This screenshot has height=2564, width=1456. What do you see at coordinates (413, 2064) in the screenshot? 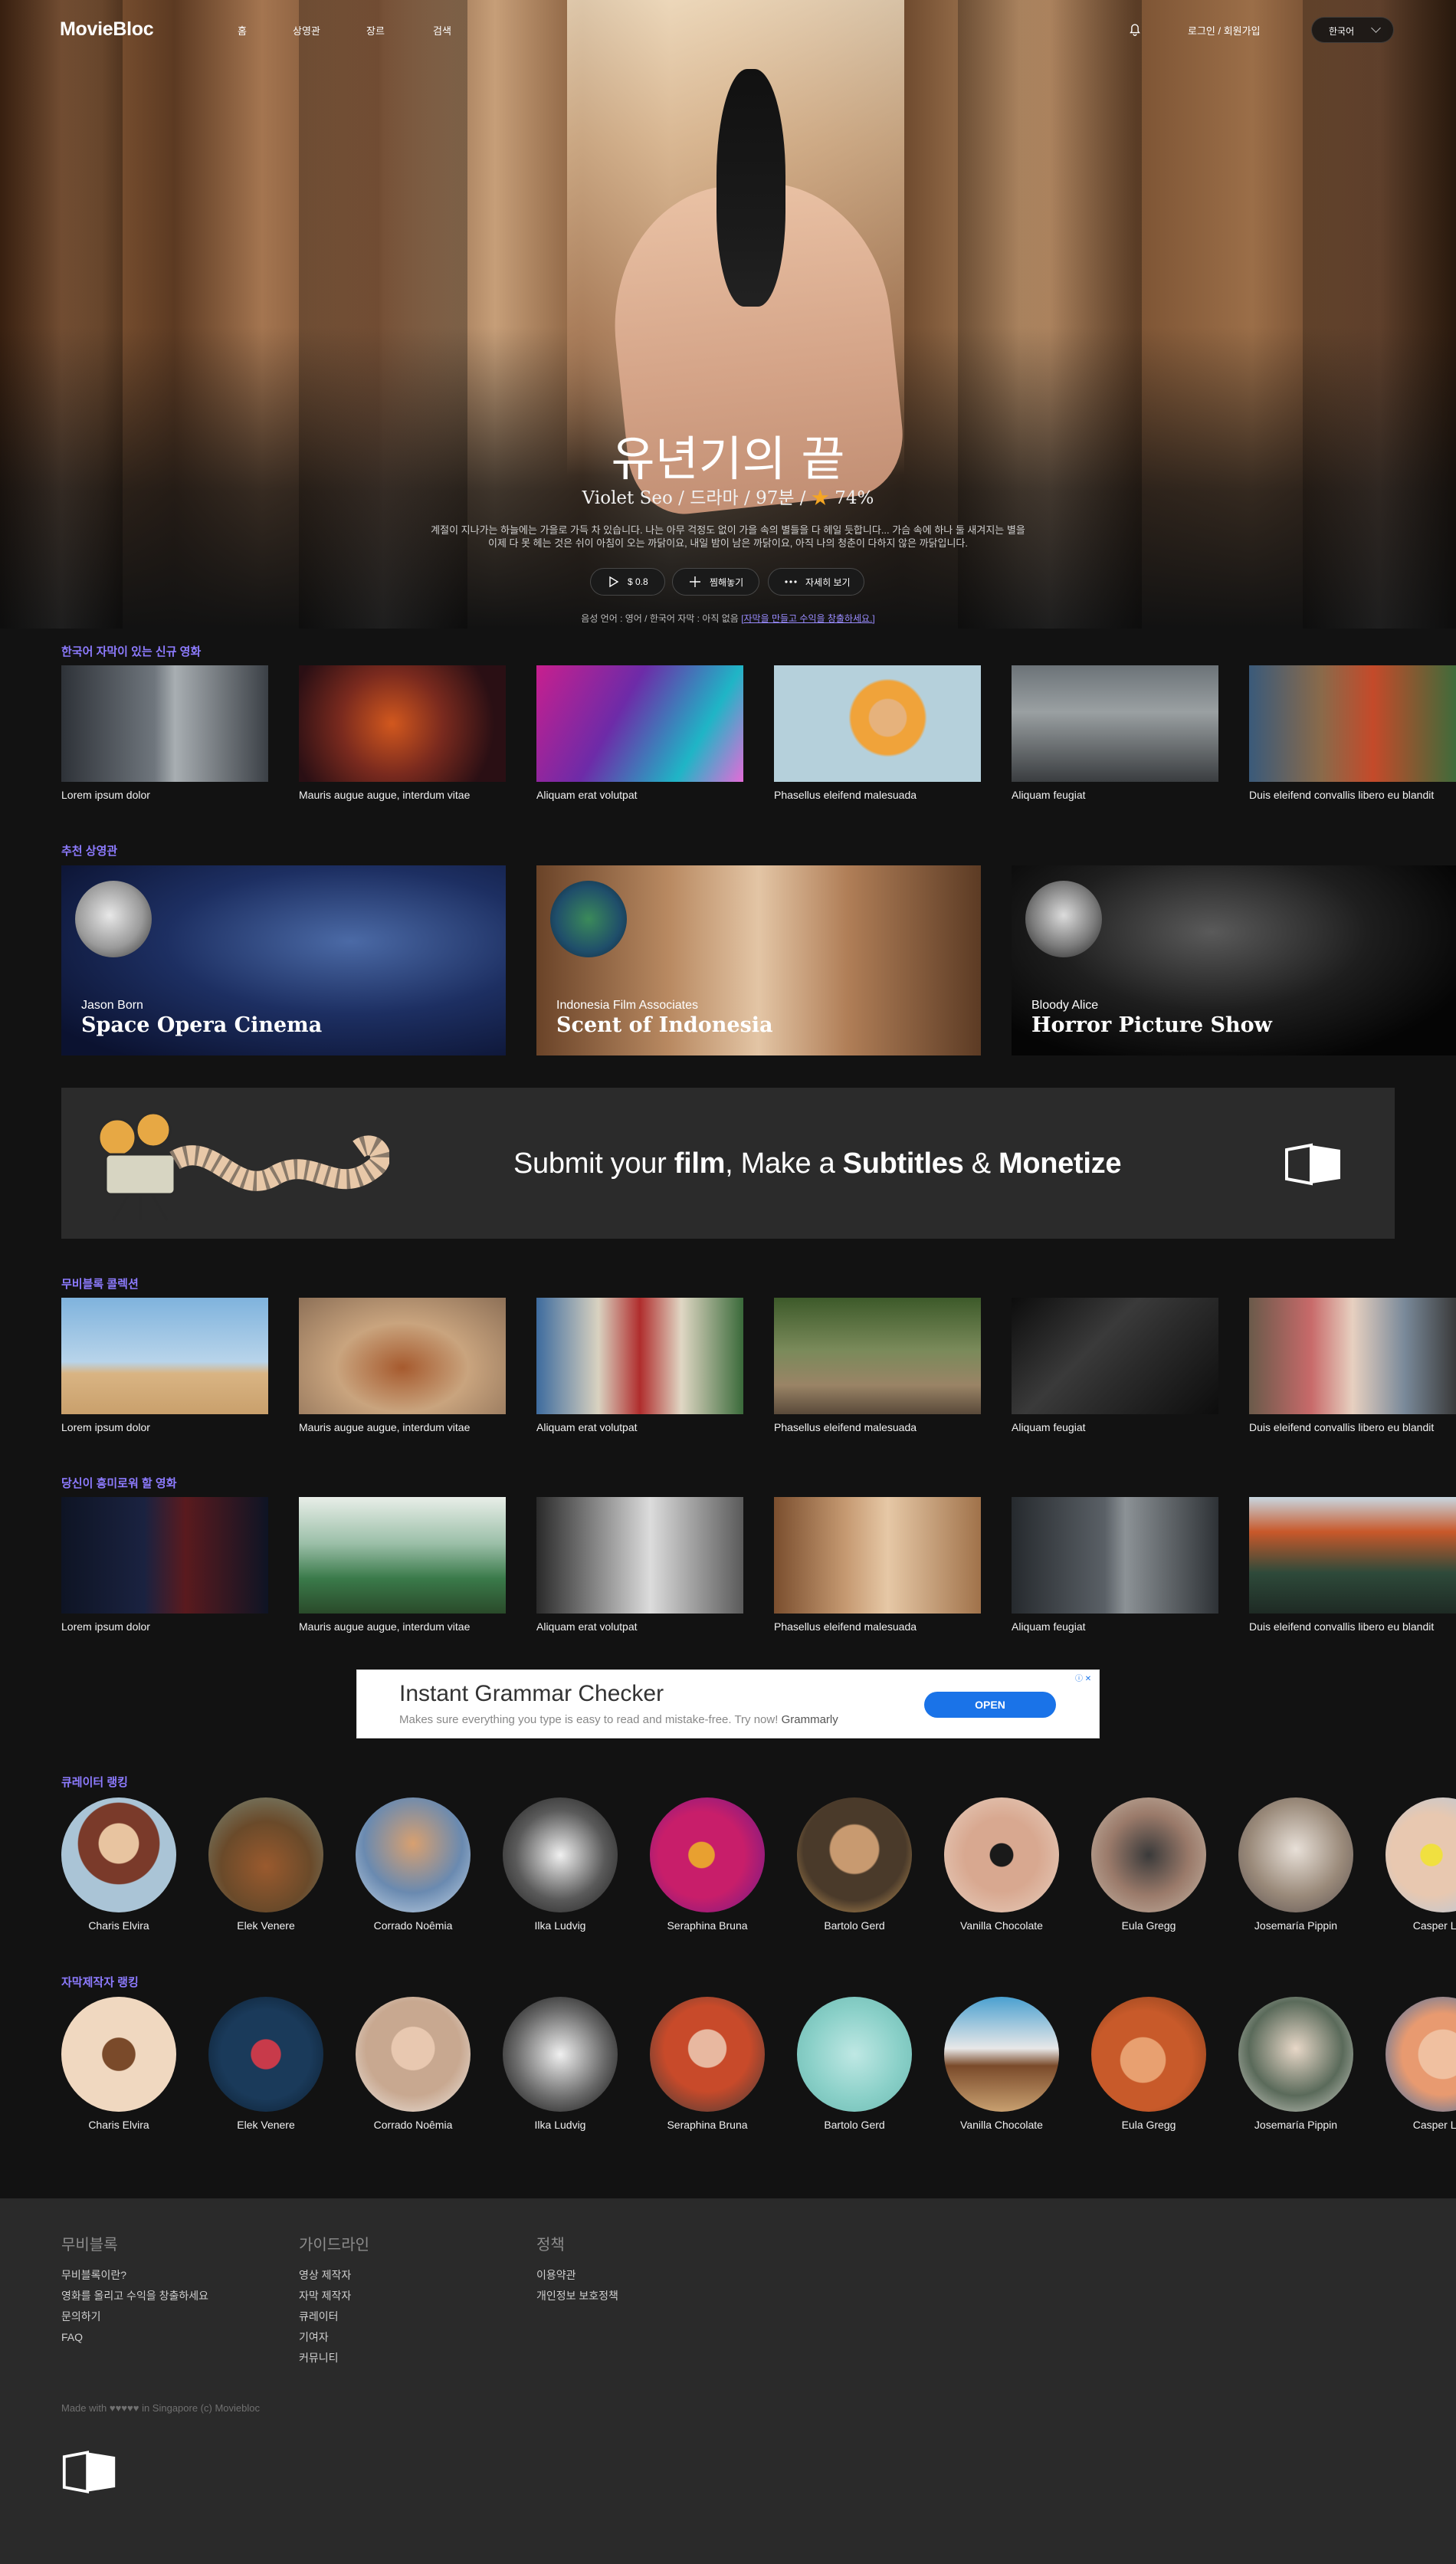
I see `subtitler-item: Corrado Noêmia` at bounding box center [413, 2064].